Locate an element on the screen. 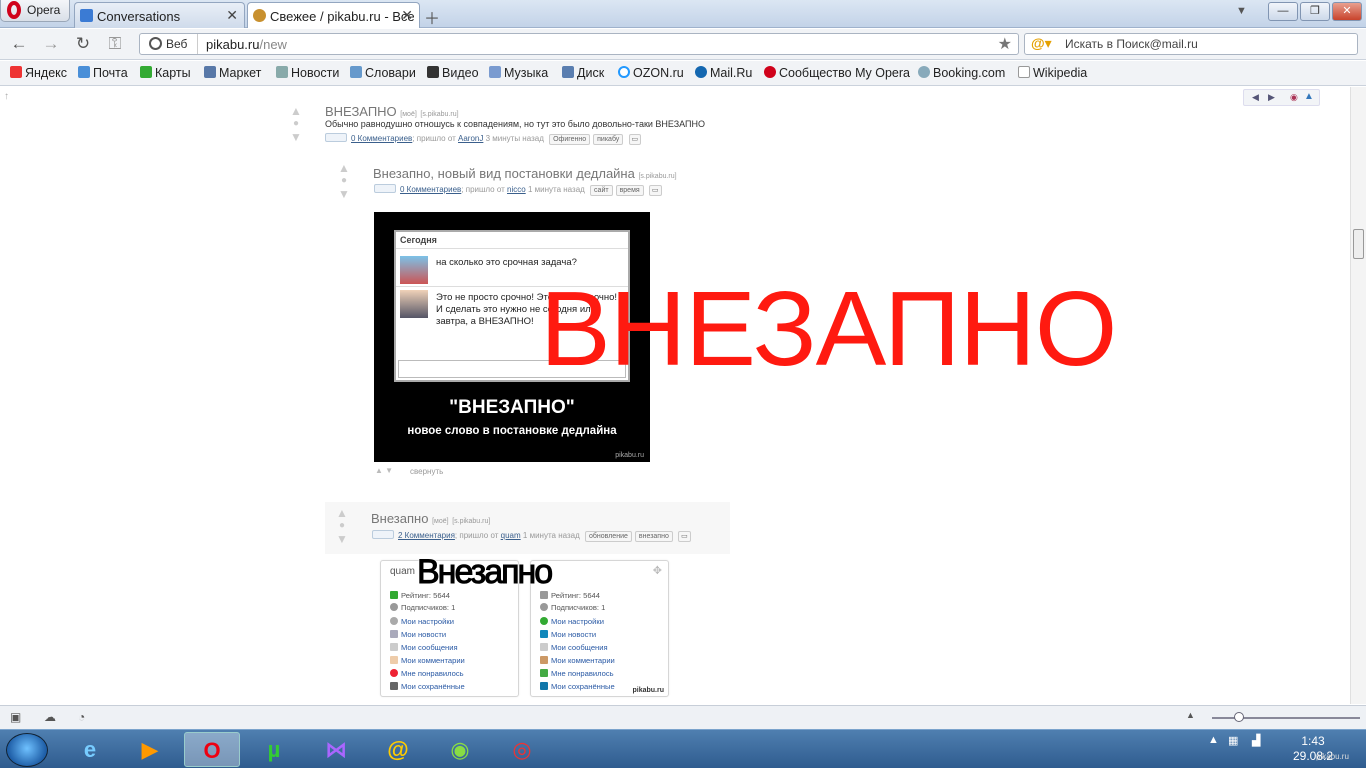 The height and width of the screenshot is (768, 1366). key-icon: ⚿ is located at coordinates (115, 44).